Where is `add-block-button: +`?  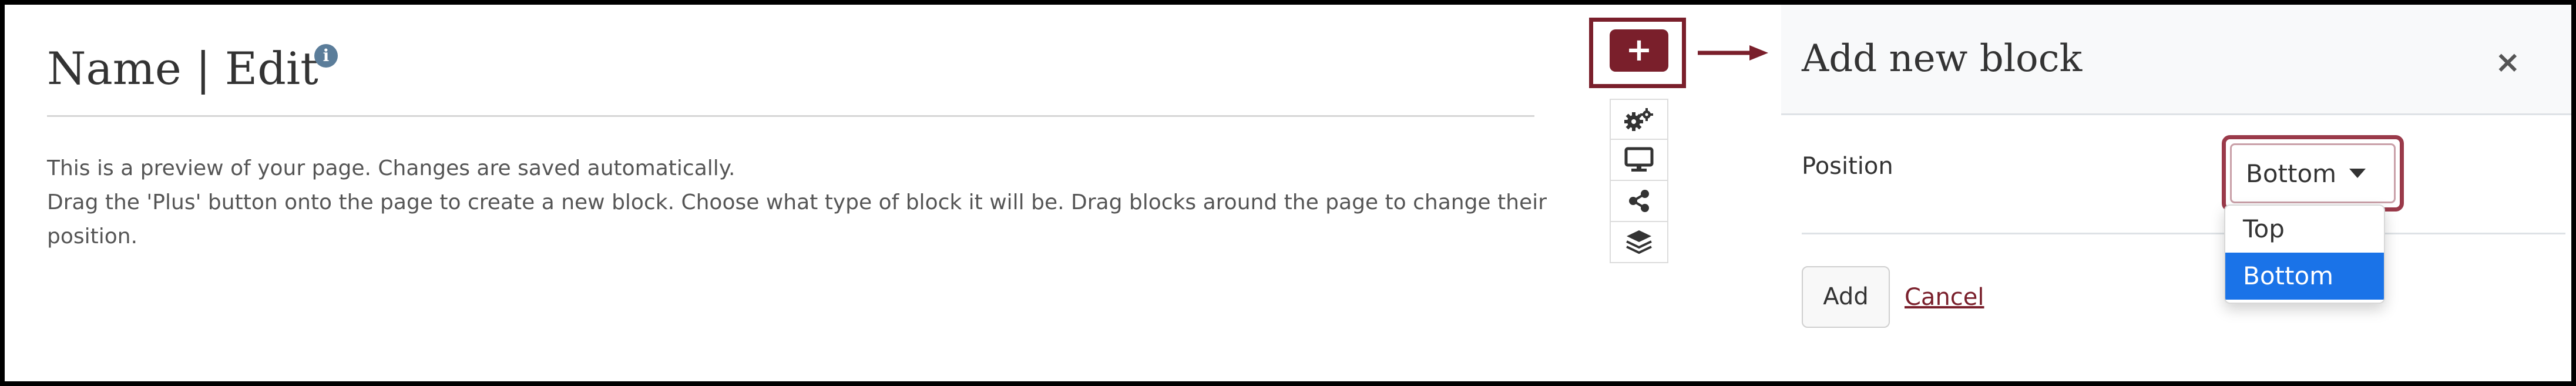
add-block-button: + is located at coordinates (1639, 50).